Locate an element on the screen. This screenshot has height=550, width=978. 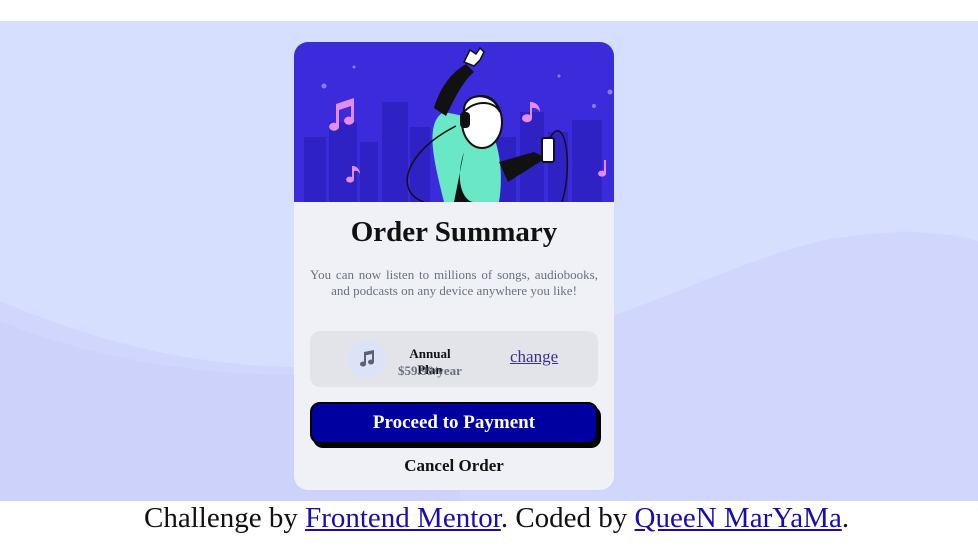
footer-middle: . Coded by is located at coordinates (567, 518).